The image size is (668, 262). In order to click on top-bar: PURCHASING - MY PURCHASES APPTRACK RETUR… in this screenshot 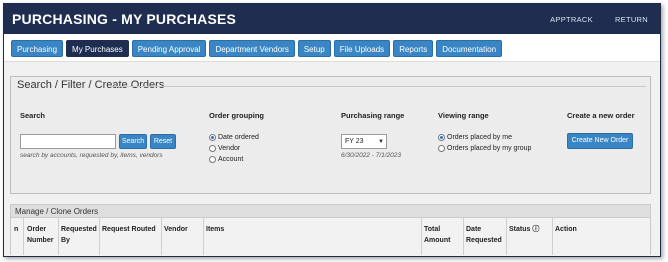, I will do `click(332, 19)`.